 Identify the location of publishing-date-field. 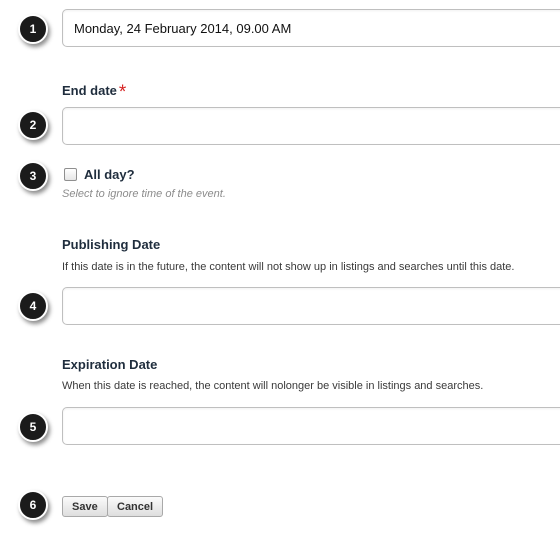
(311, 306).